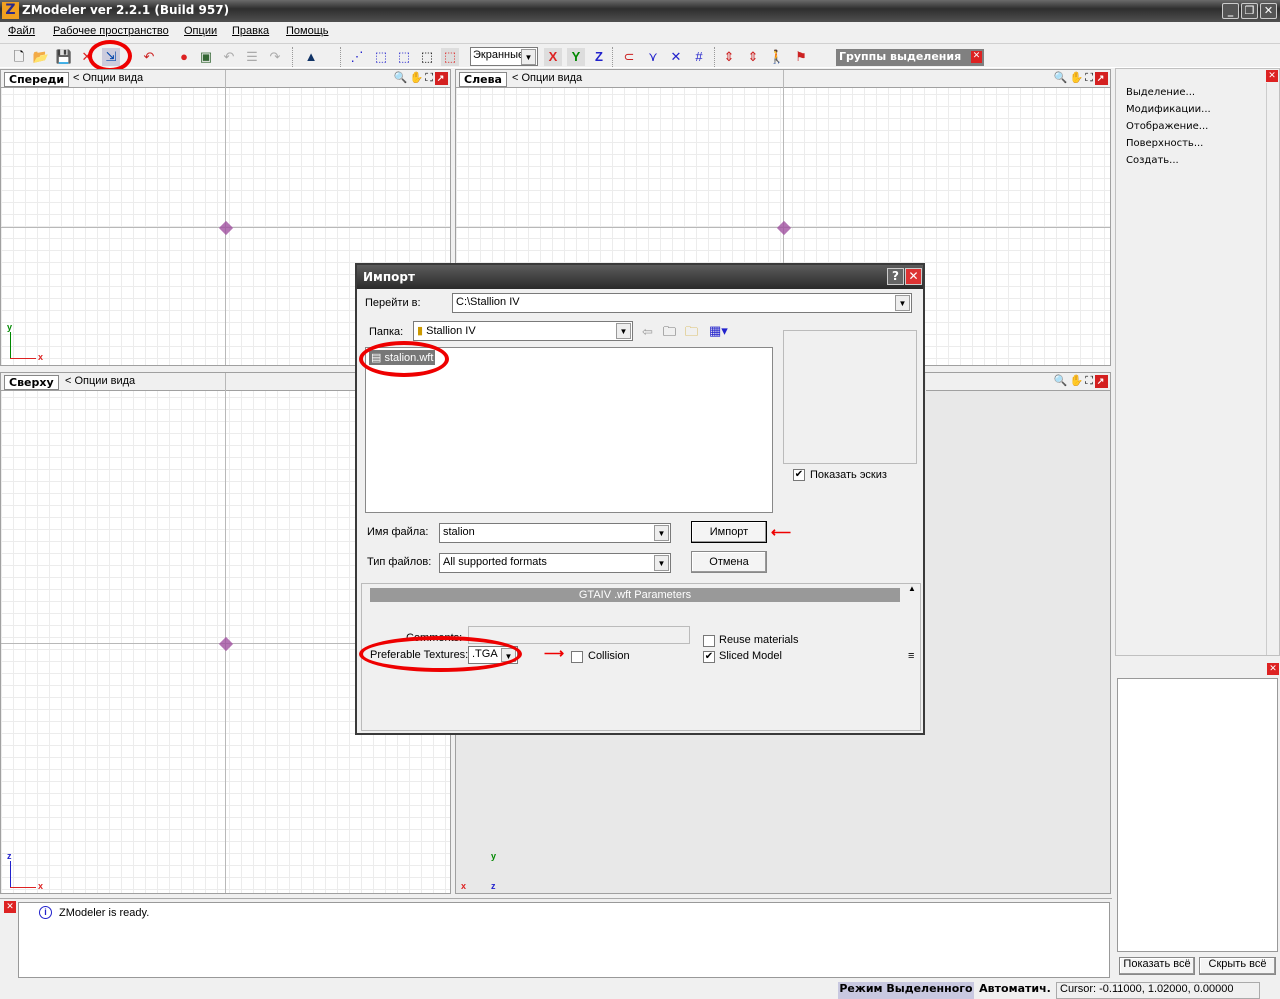  I want to click on snap-edge-icon: ✕, so click(676, 57).